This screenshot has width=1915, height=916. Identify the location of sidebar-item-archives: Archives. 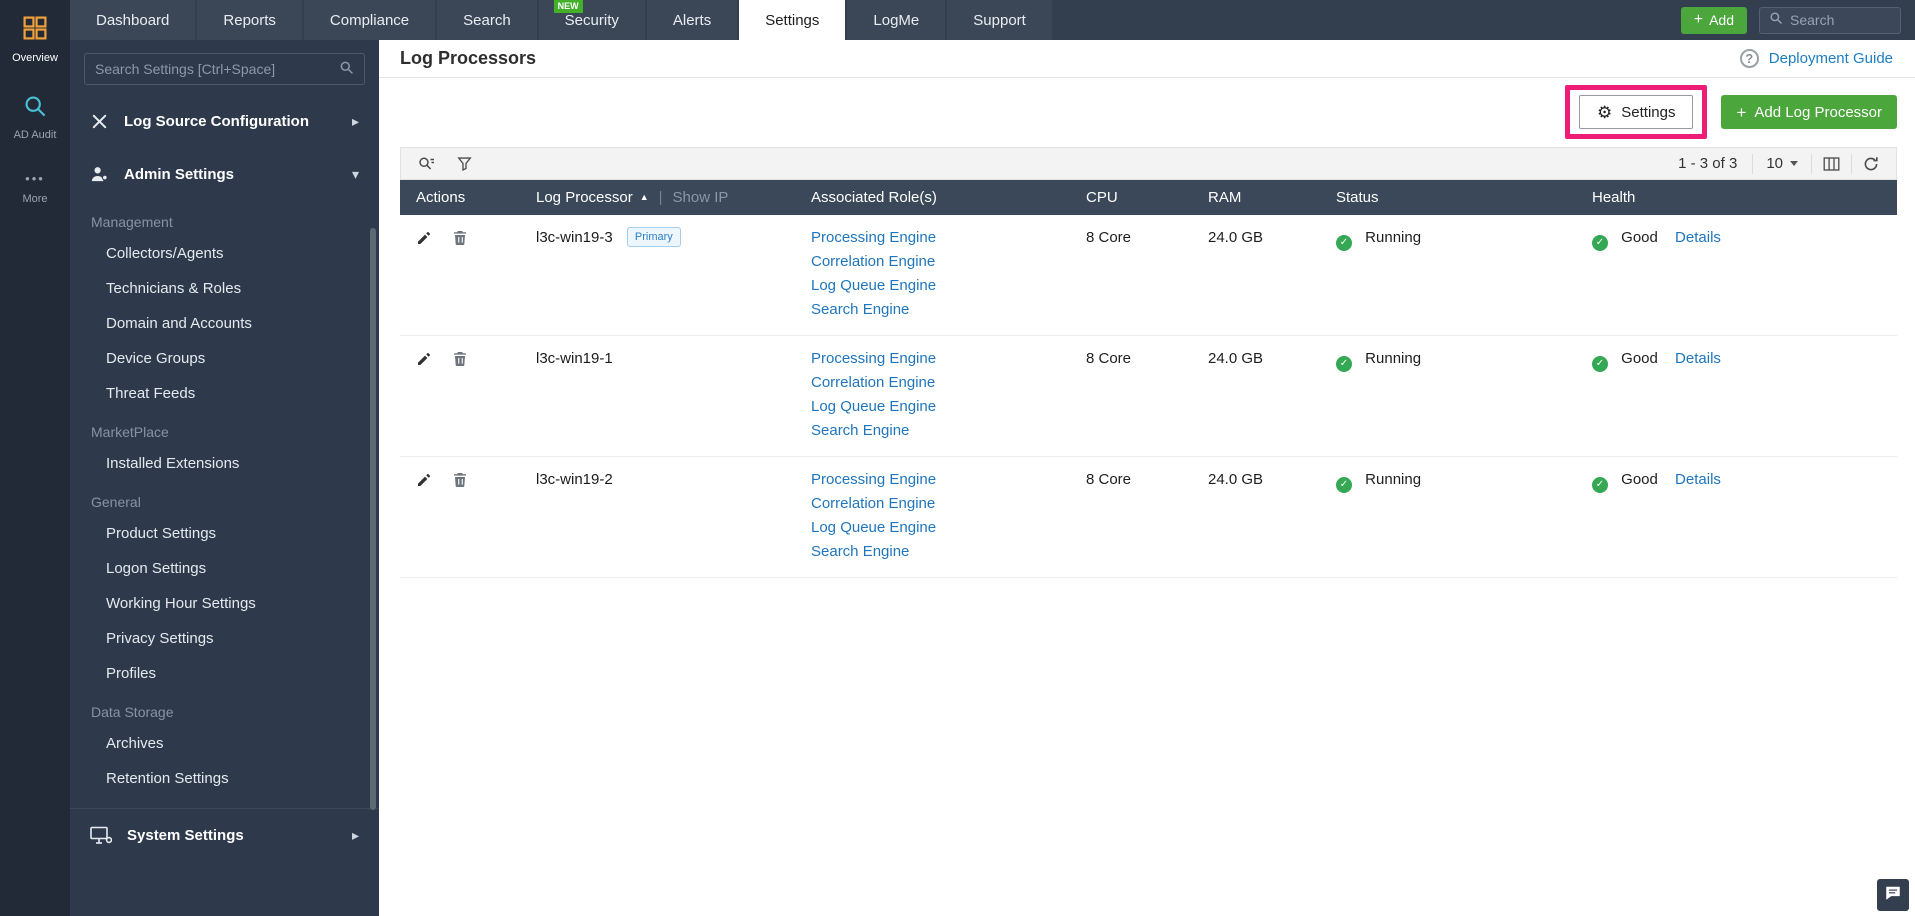
(224, 743).